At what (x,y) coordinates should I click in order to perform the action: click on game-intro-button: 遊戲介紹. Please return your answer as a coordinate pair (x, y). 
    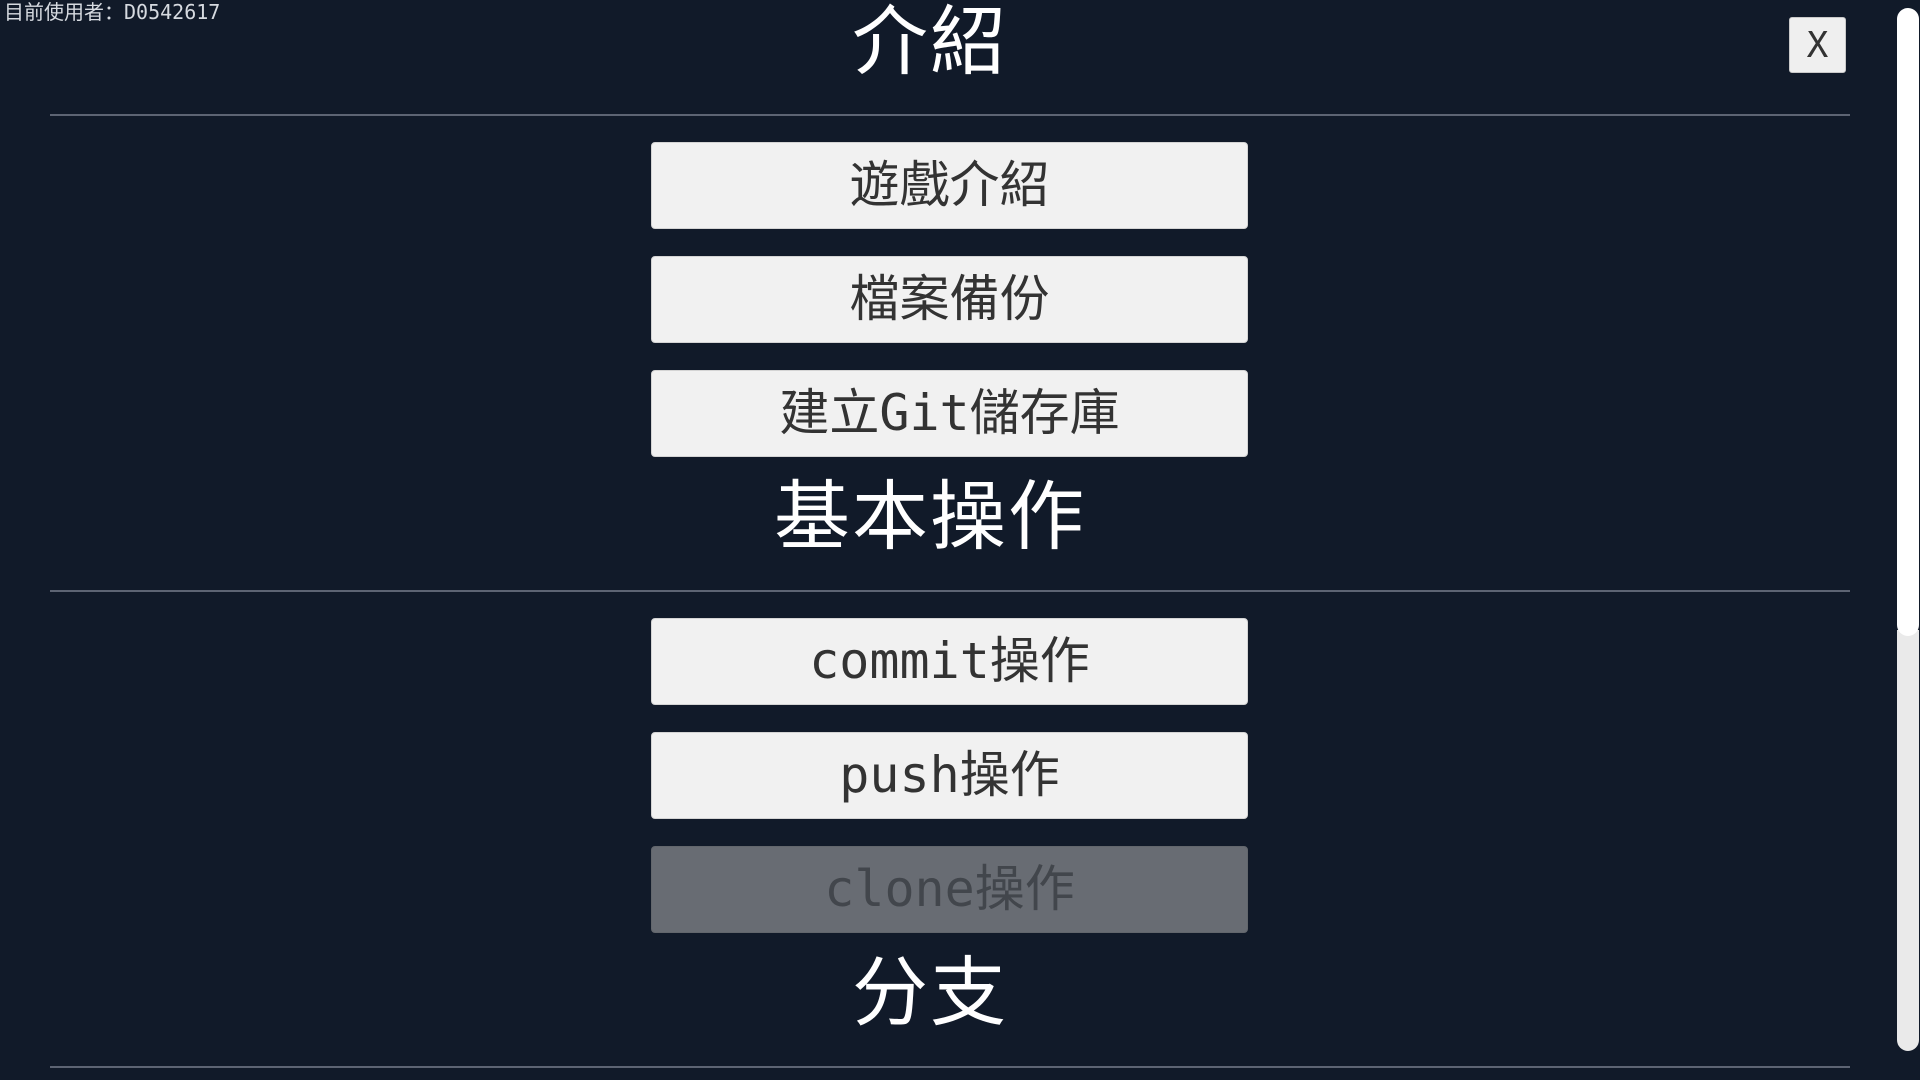
    Looking at the image, I should click on (949, 185).